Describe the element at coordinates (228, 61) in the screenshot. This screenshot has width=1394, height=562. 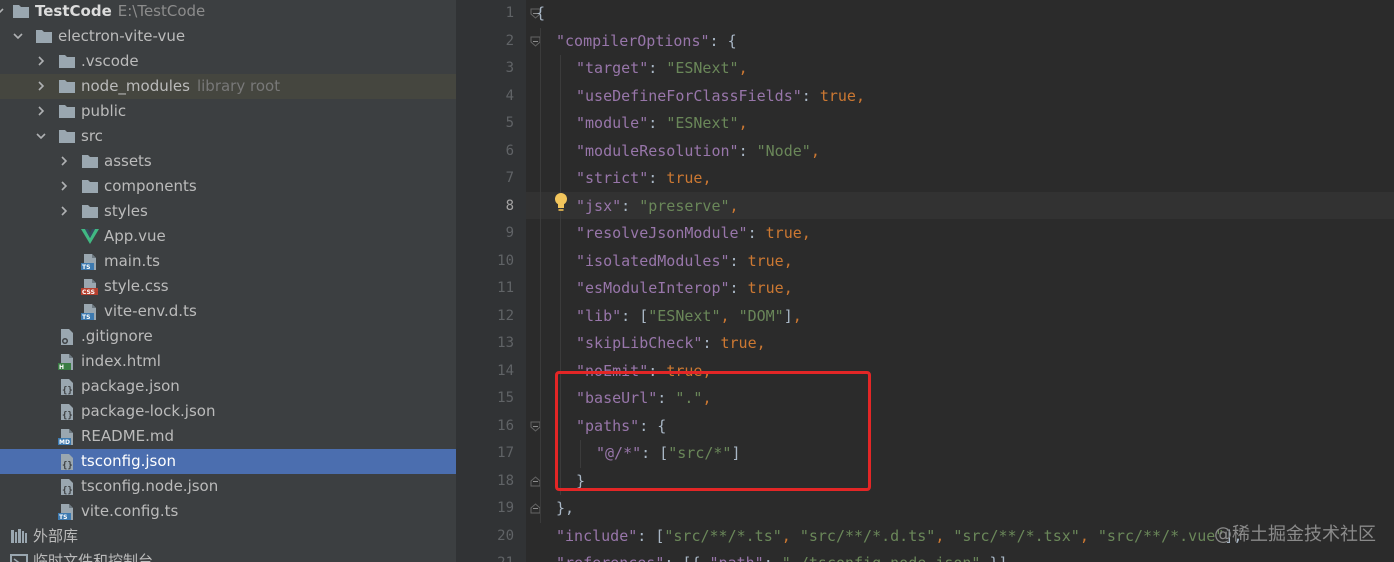
I see `tree-item: .vscode` at that location.